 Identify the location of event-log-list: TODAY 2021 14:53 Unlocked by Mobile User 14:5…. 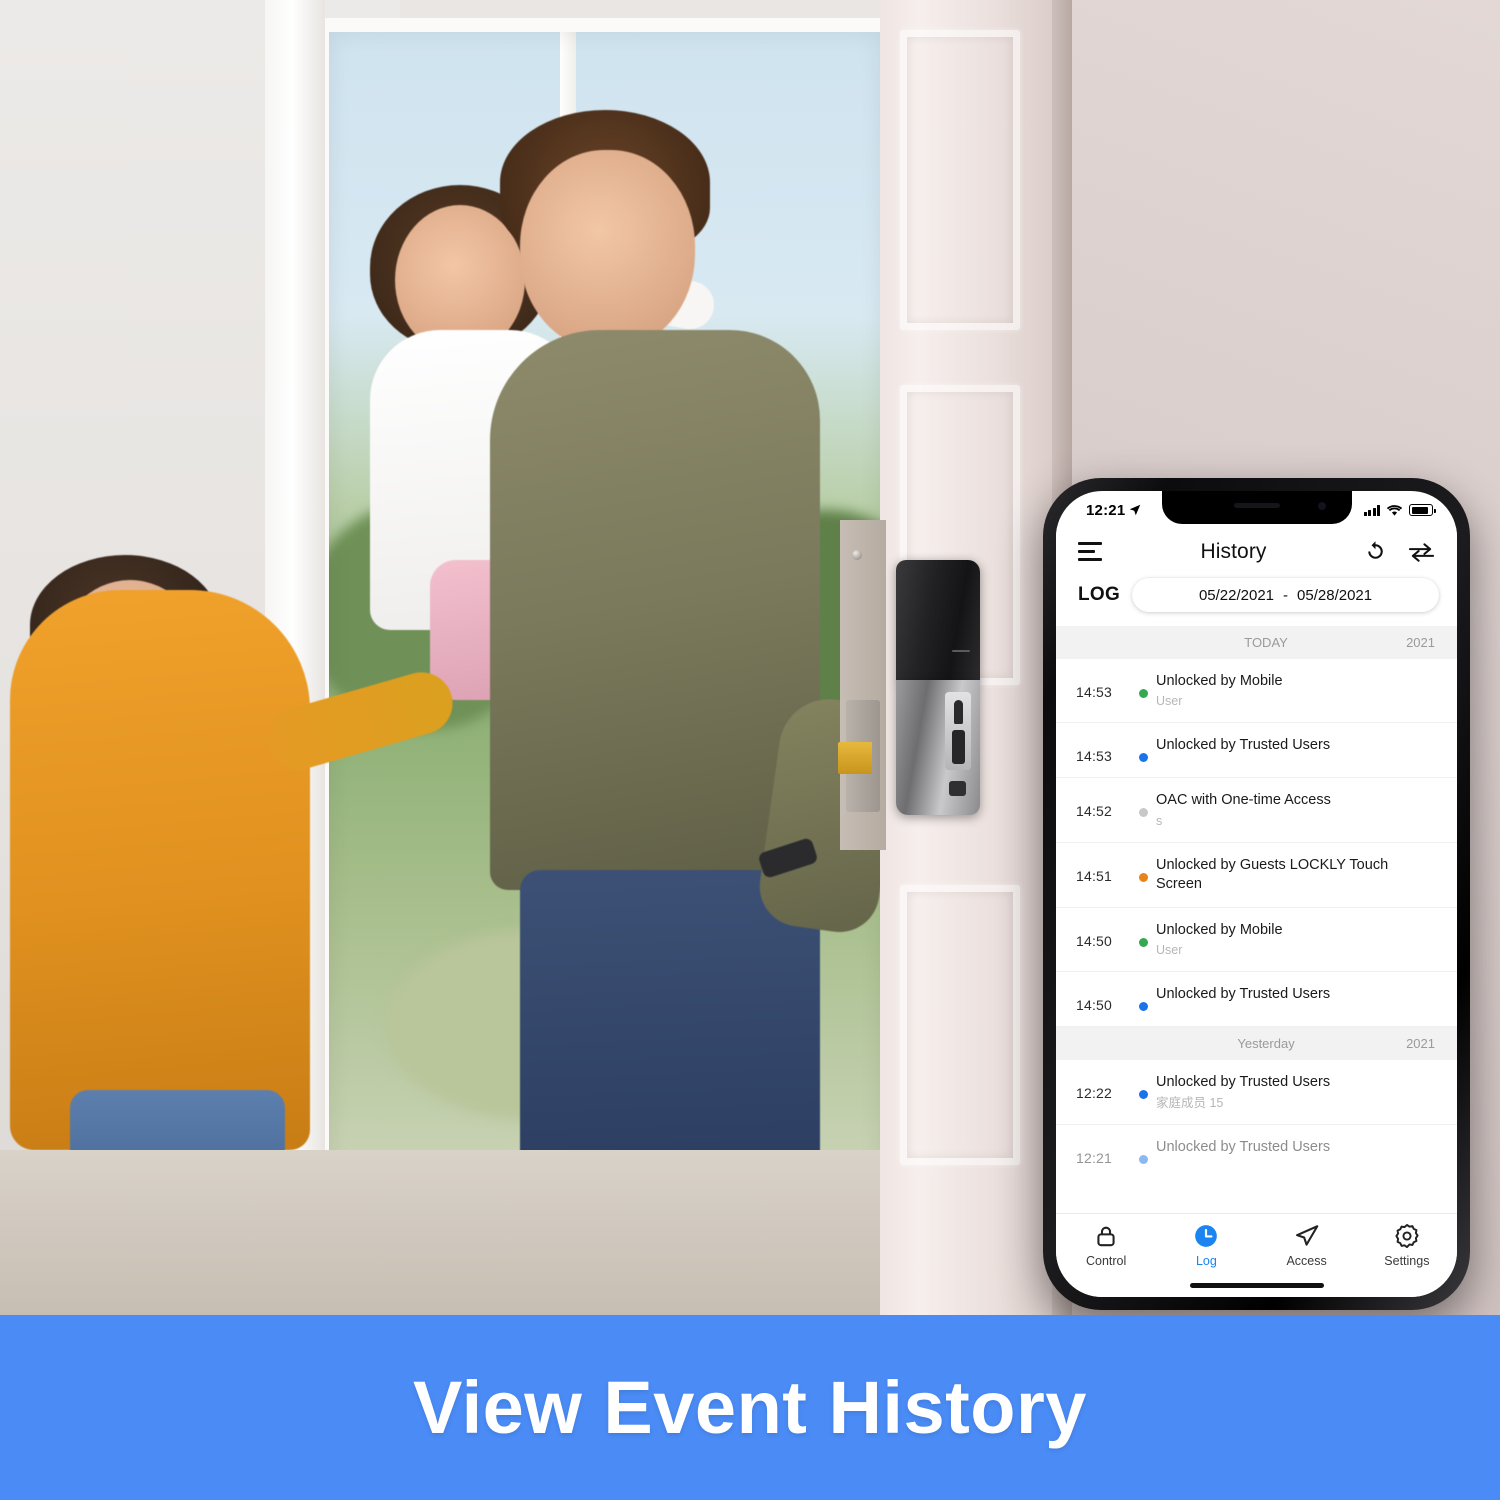
(1256, 898).